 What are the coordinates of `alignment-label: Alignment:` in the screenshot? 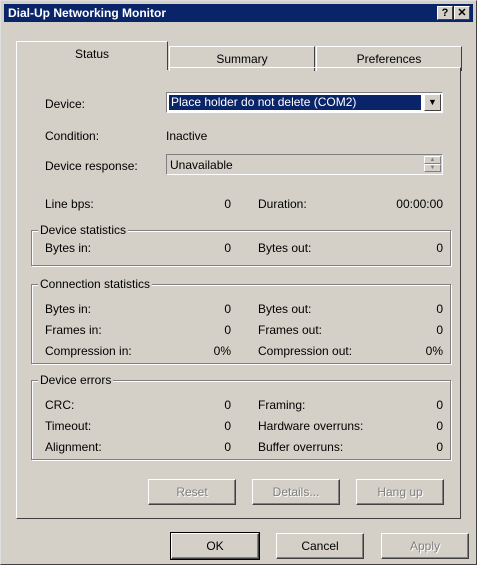 It's located at (73, 447).